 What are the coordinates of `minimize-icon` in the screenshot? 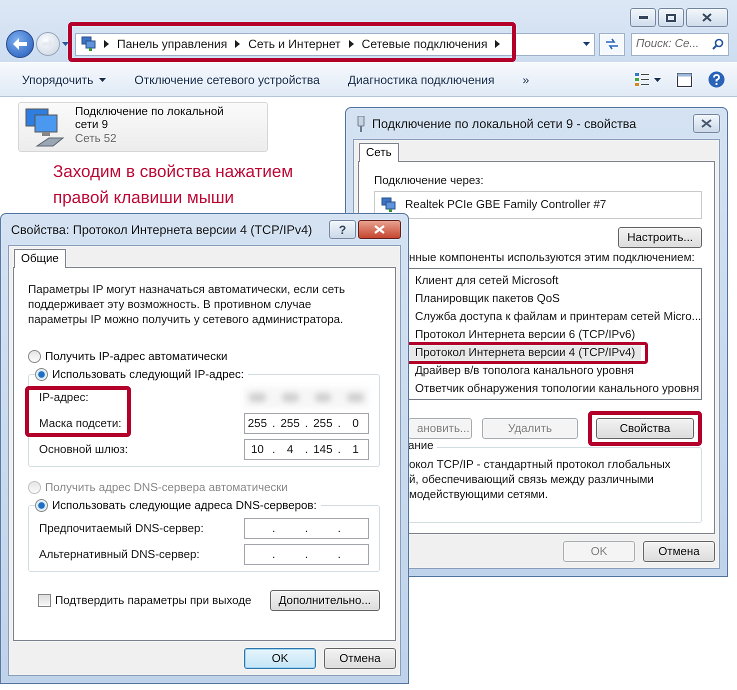 It's located at (643, 17).